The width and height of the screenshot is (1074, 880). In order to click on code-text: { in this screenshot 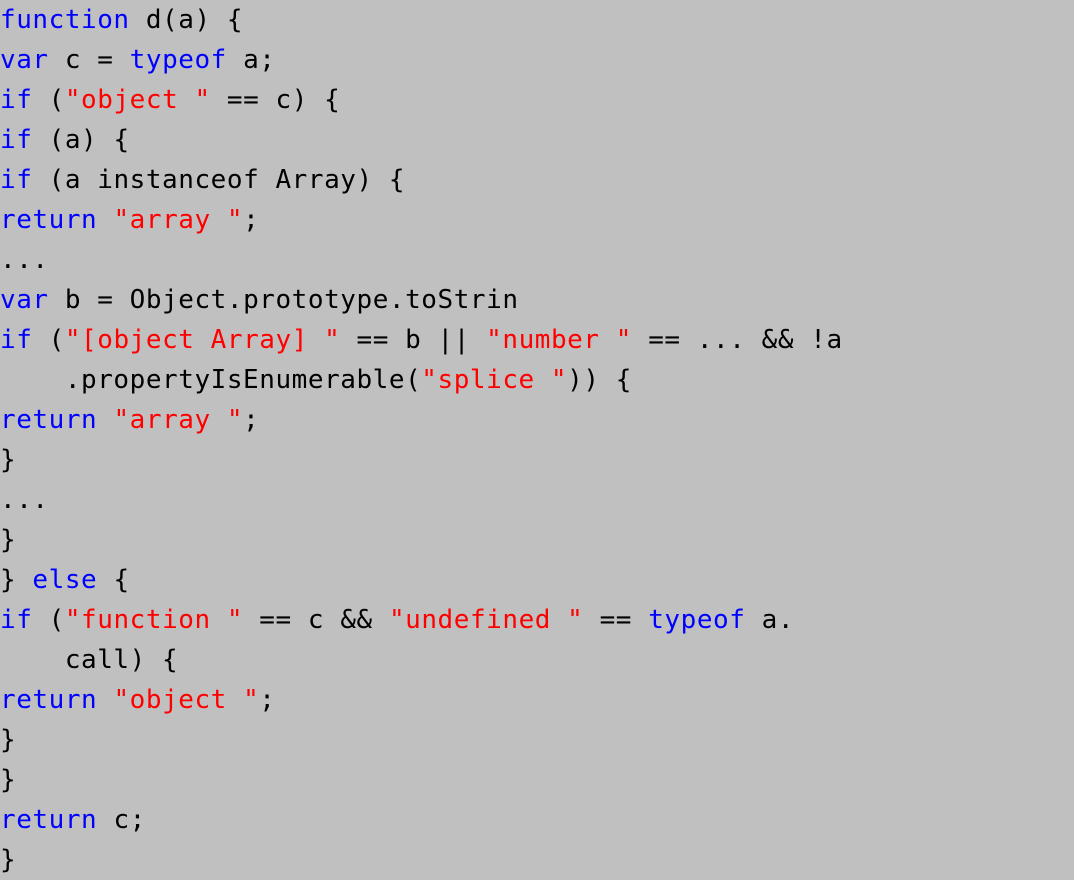, I will do `click(113, 580)`.